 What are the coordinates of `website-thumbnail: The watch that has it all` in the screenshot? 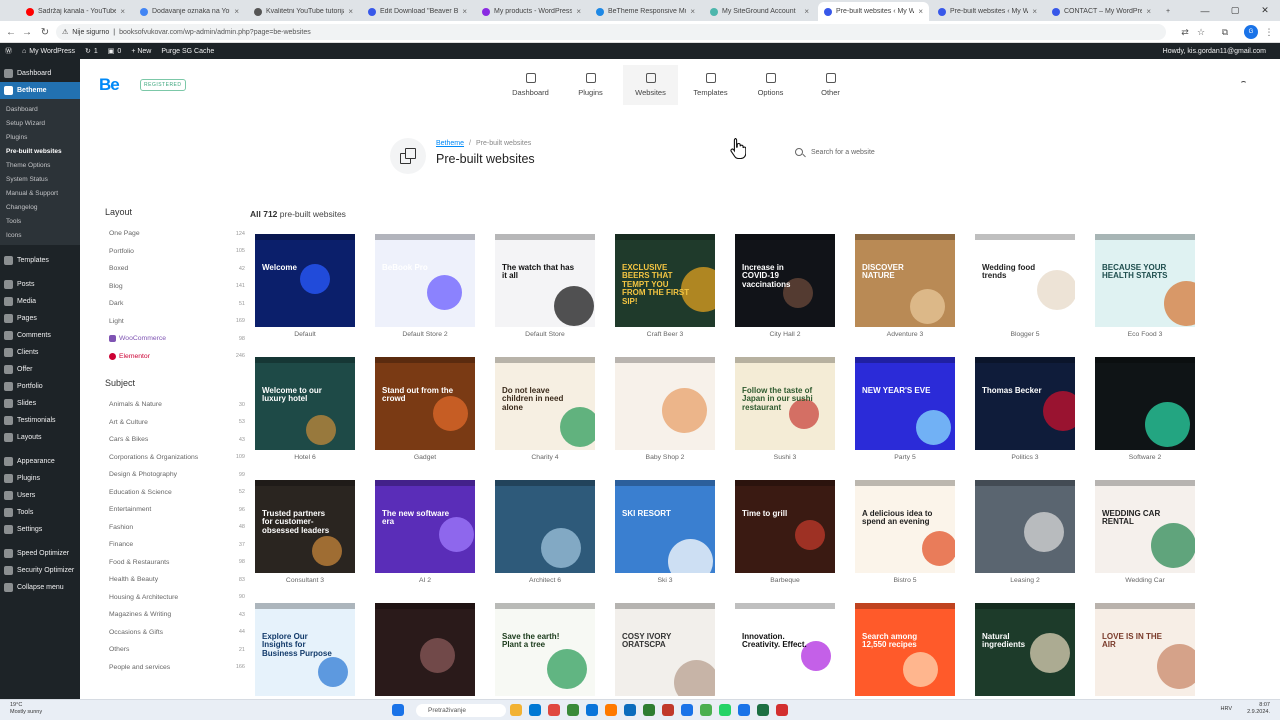 It's located at (545, 280).